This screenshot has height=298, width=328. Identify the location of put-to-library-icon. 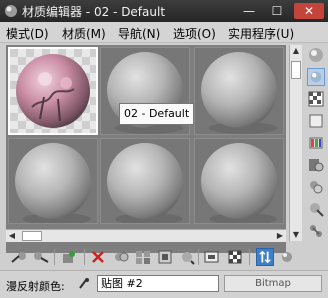
(143, 257).